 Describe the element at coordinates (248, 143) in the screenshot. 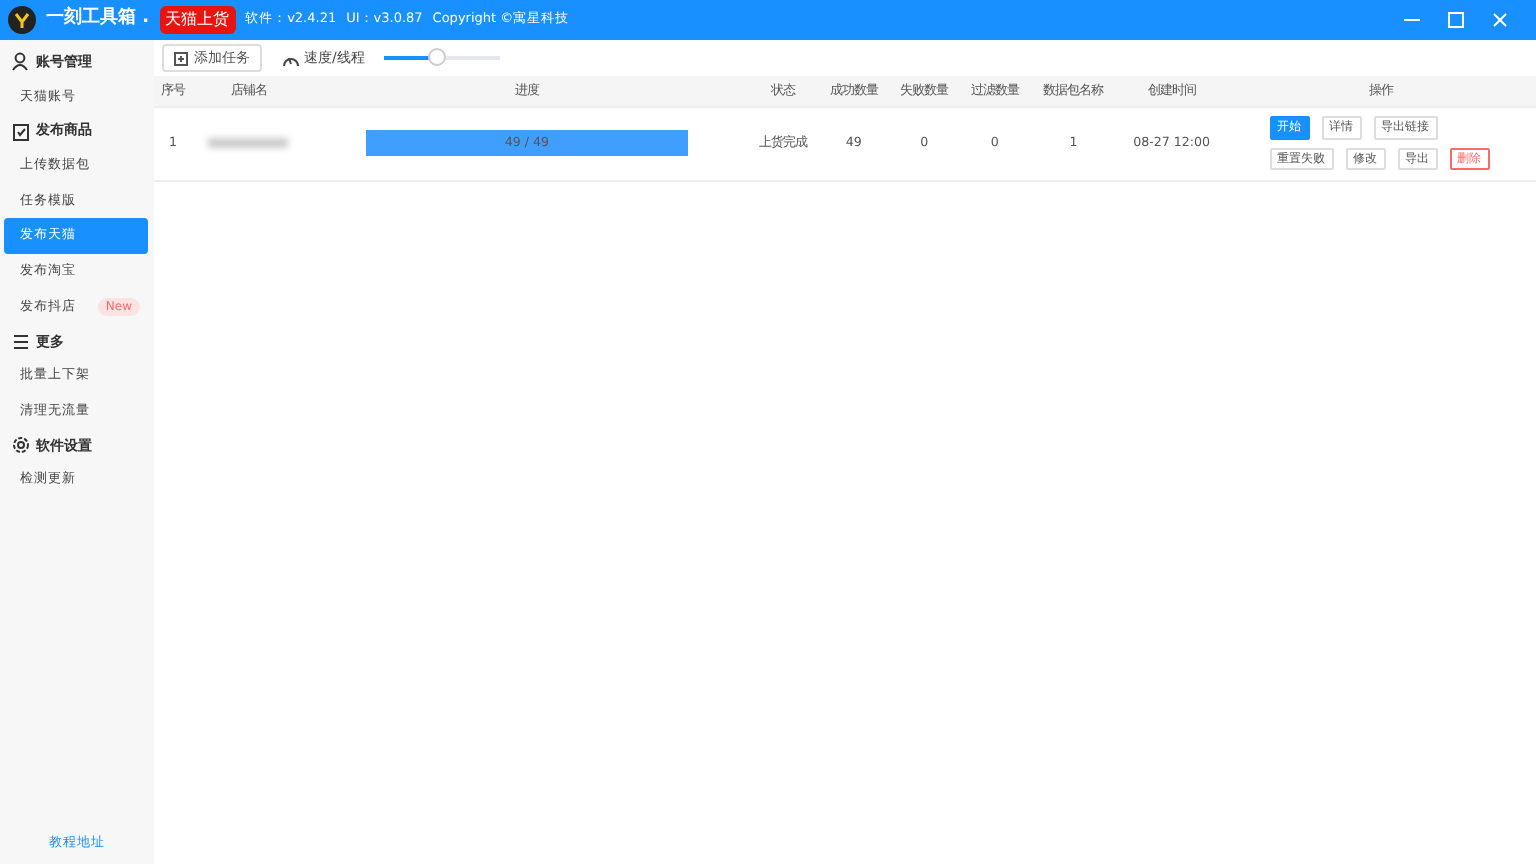

I see `blurred-text` at that location.